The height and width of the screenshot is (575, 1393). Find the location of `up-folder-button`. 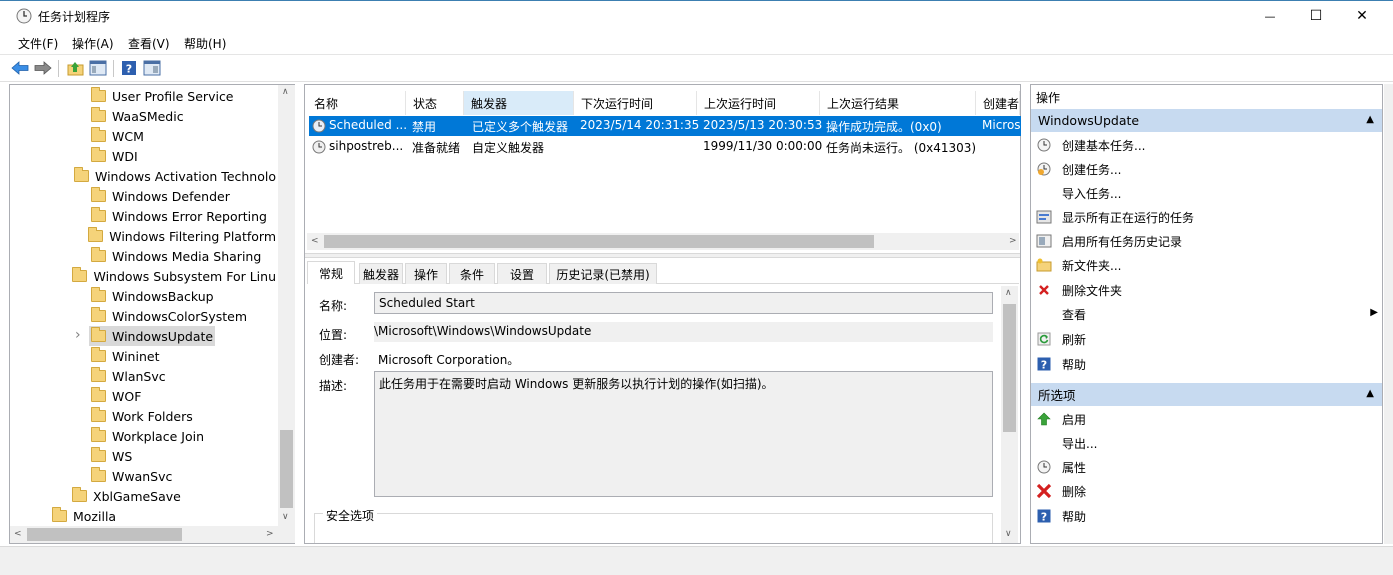

up-folder-button is located at coordinates (75, 68).